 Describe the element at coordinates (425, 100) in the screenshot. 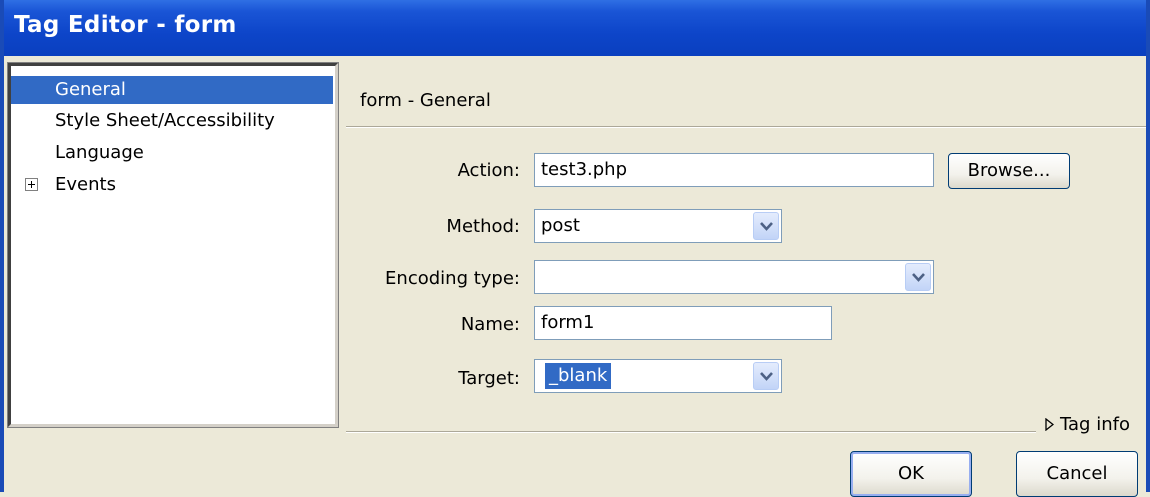

I see `panel-title: form - General` at that location.